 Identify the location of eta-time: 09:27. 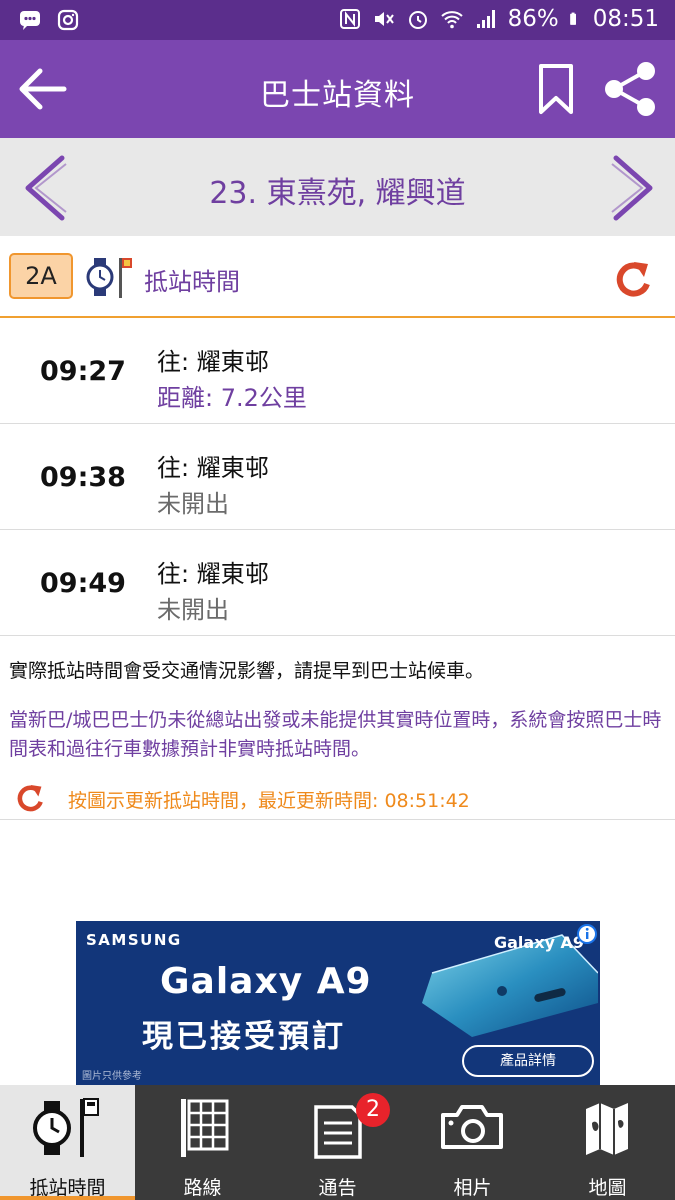
(83, 371).